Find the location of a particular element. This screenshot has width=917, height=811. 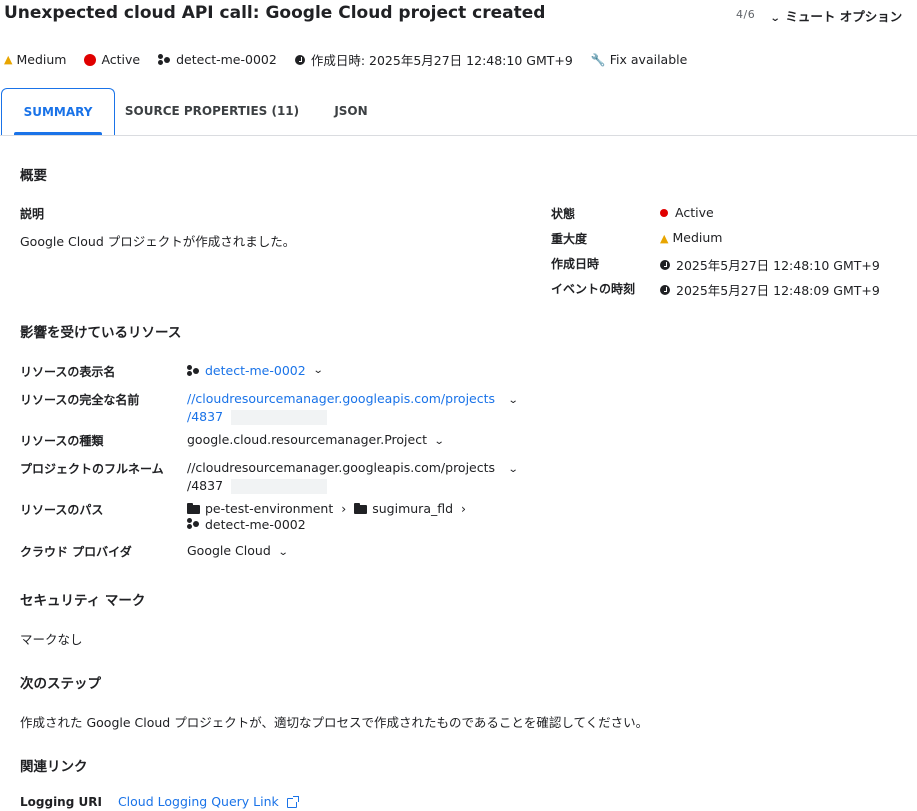

overview-heading: 概要 is located at coordinates (33, 176).